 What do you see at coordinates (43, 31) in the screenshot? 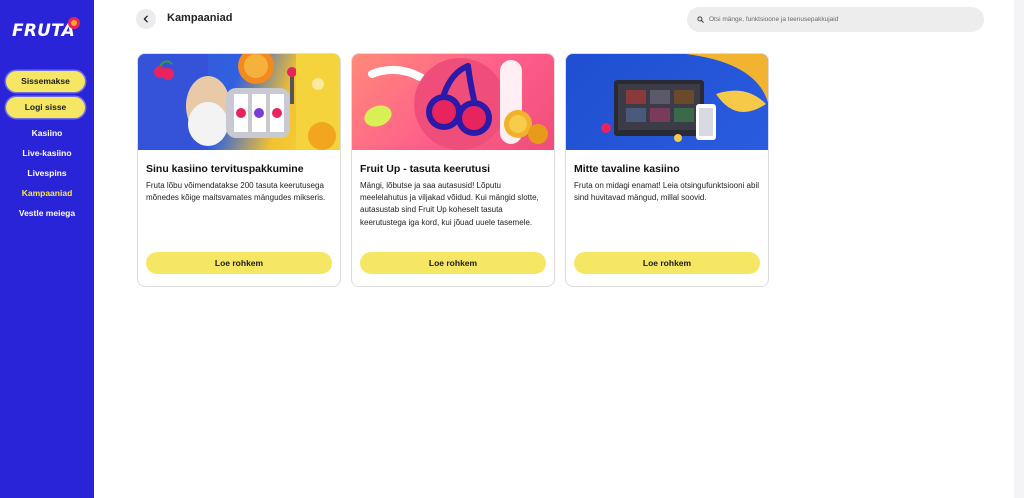
I see `logo-text: FRUTA` at bounding box center [43, 31].